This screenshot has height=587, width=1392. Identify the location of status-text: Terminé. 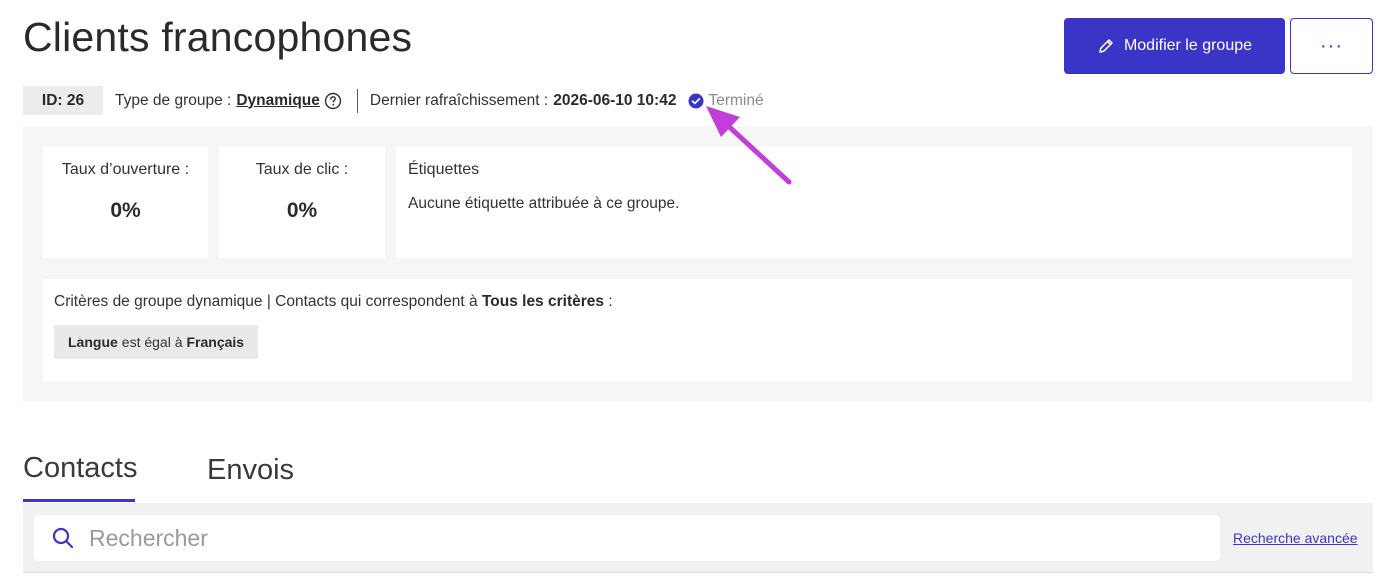
(736, 100).